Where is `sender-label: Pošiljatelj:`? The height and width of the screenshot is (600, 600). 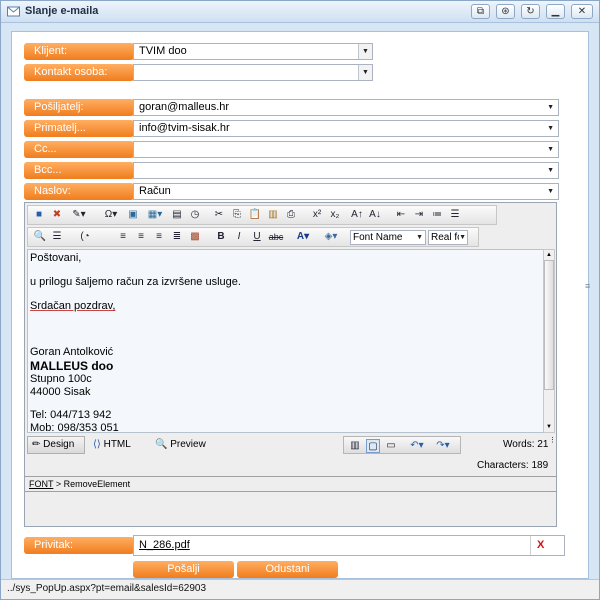 sender-label: Pošiljatelj: is located at coordinates (79, 107).